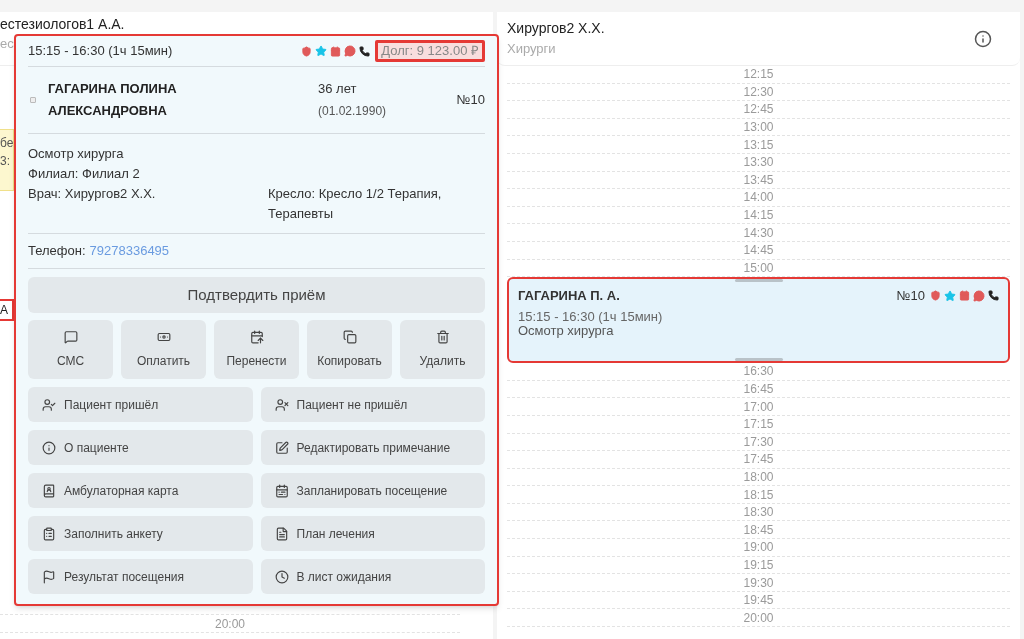 This screenshot has width=1024, height=639. Describe the element at coordinates (281, 447) in the screenshot. I see `edit-icon` at that location.